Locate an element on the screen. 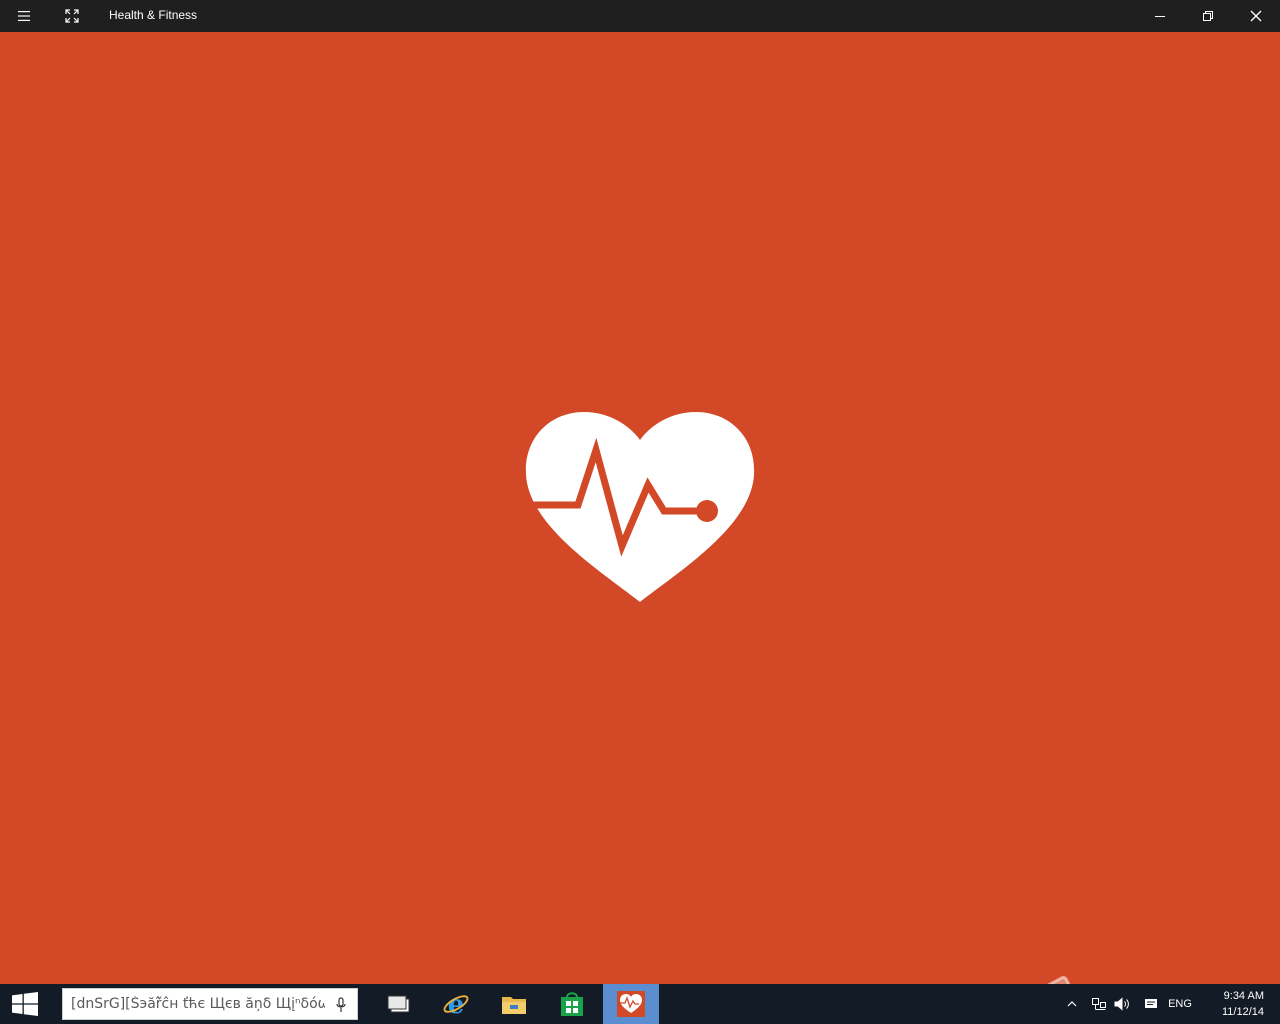  start-button is located at coordinates (25, 1004).